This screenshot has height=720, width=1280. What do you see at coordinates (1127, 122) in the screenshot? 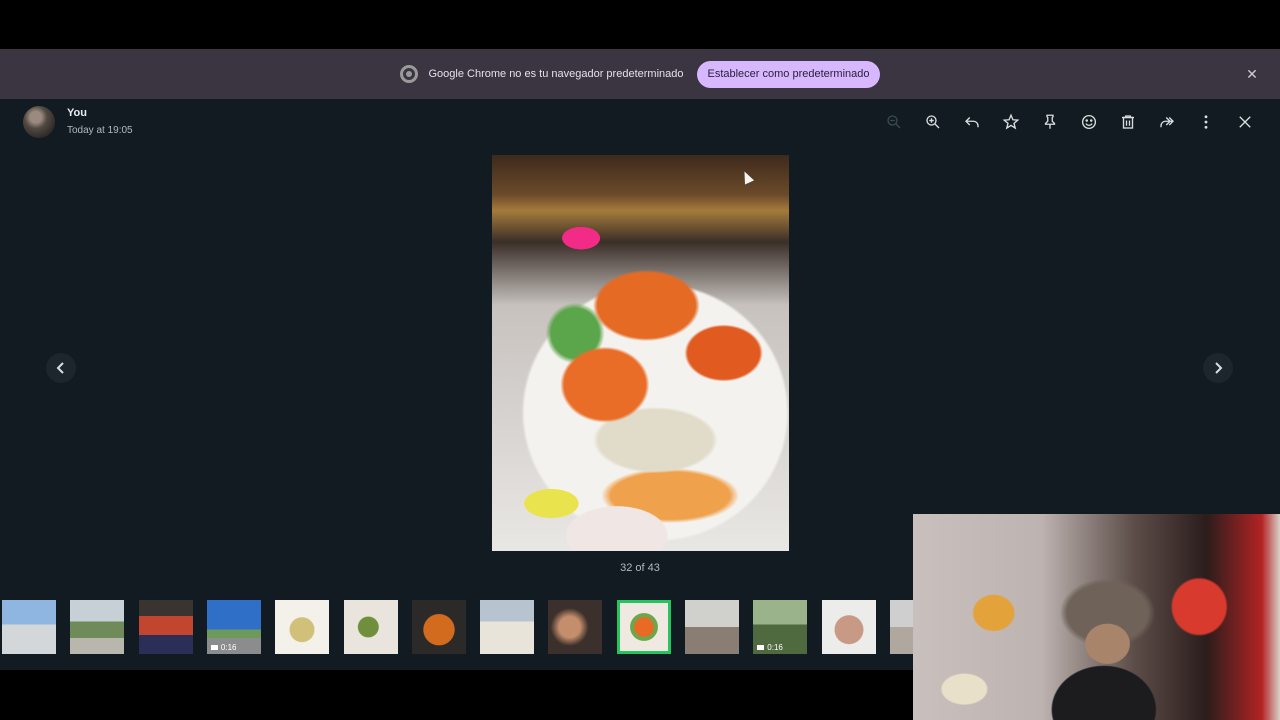
I see `delete-icon` at bounding box center [1127, 122].